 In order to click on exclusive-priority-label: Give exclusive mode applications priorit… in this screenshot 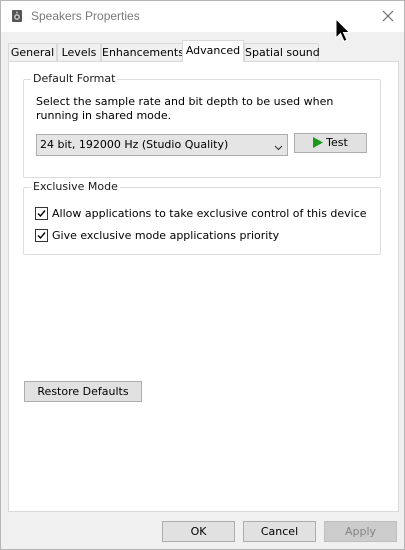, I will do `click(166, 235)`.